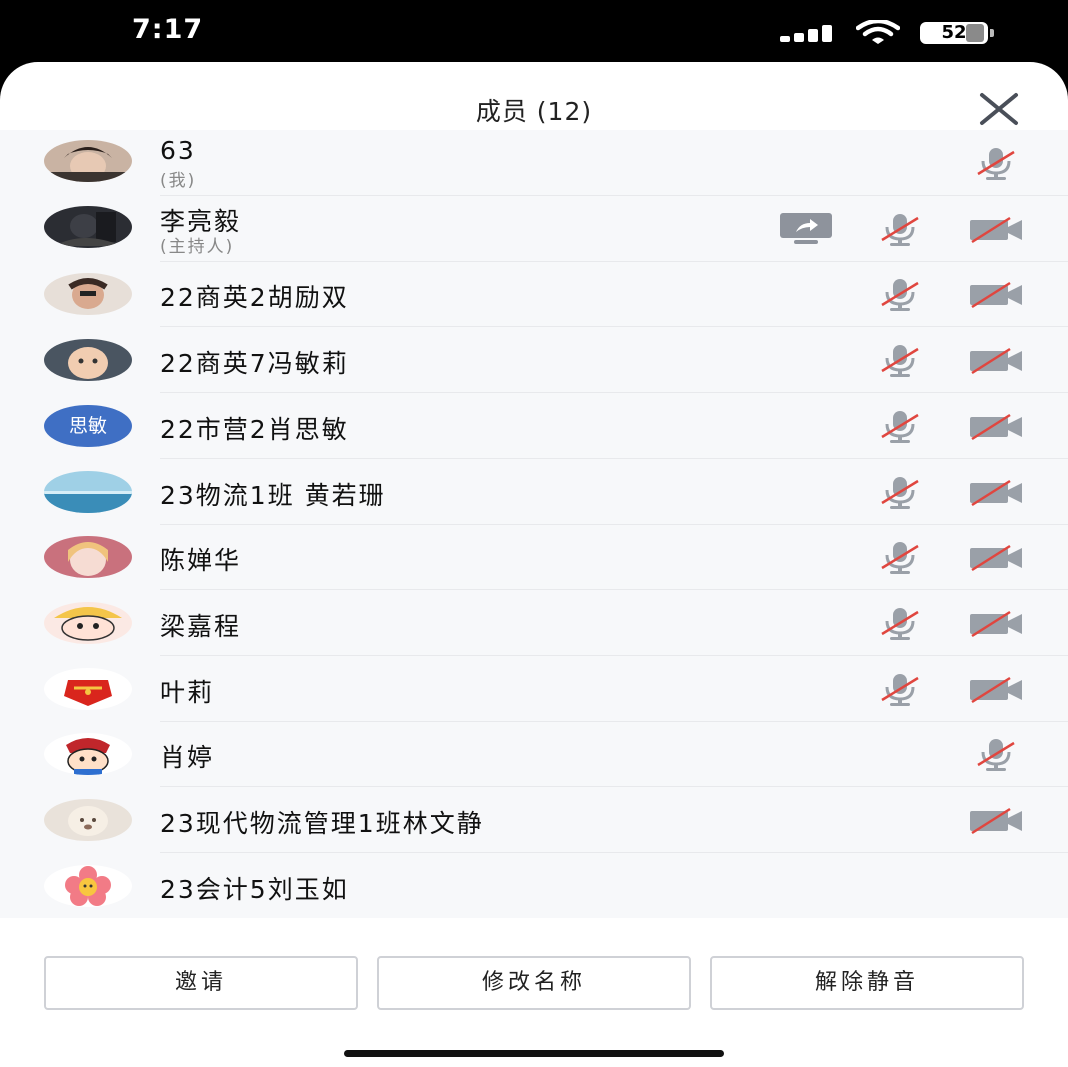 The height and width of the screenshot is (1067, 1068). I want to click on sheet-header: 成员 (12), so click(534, 96).